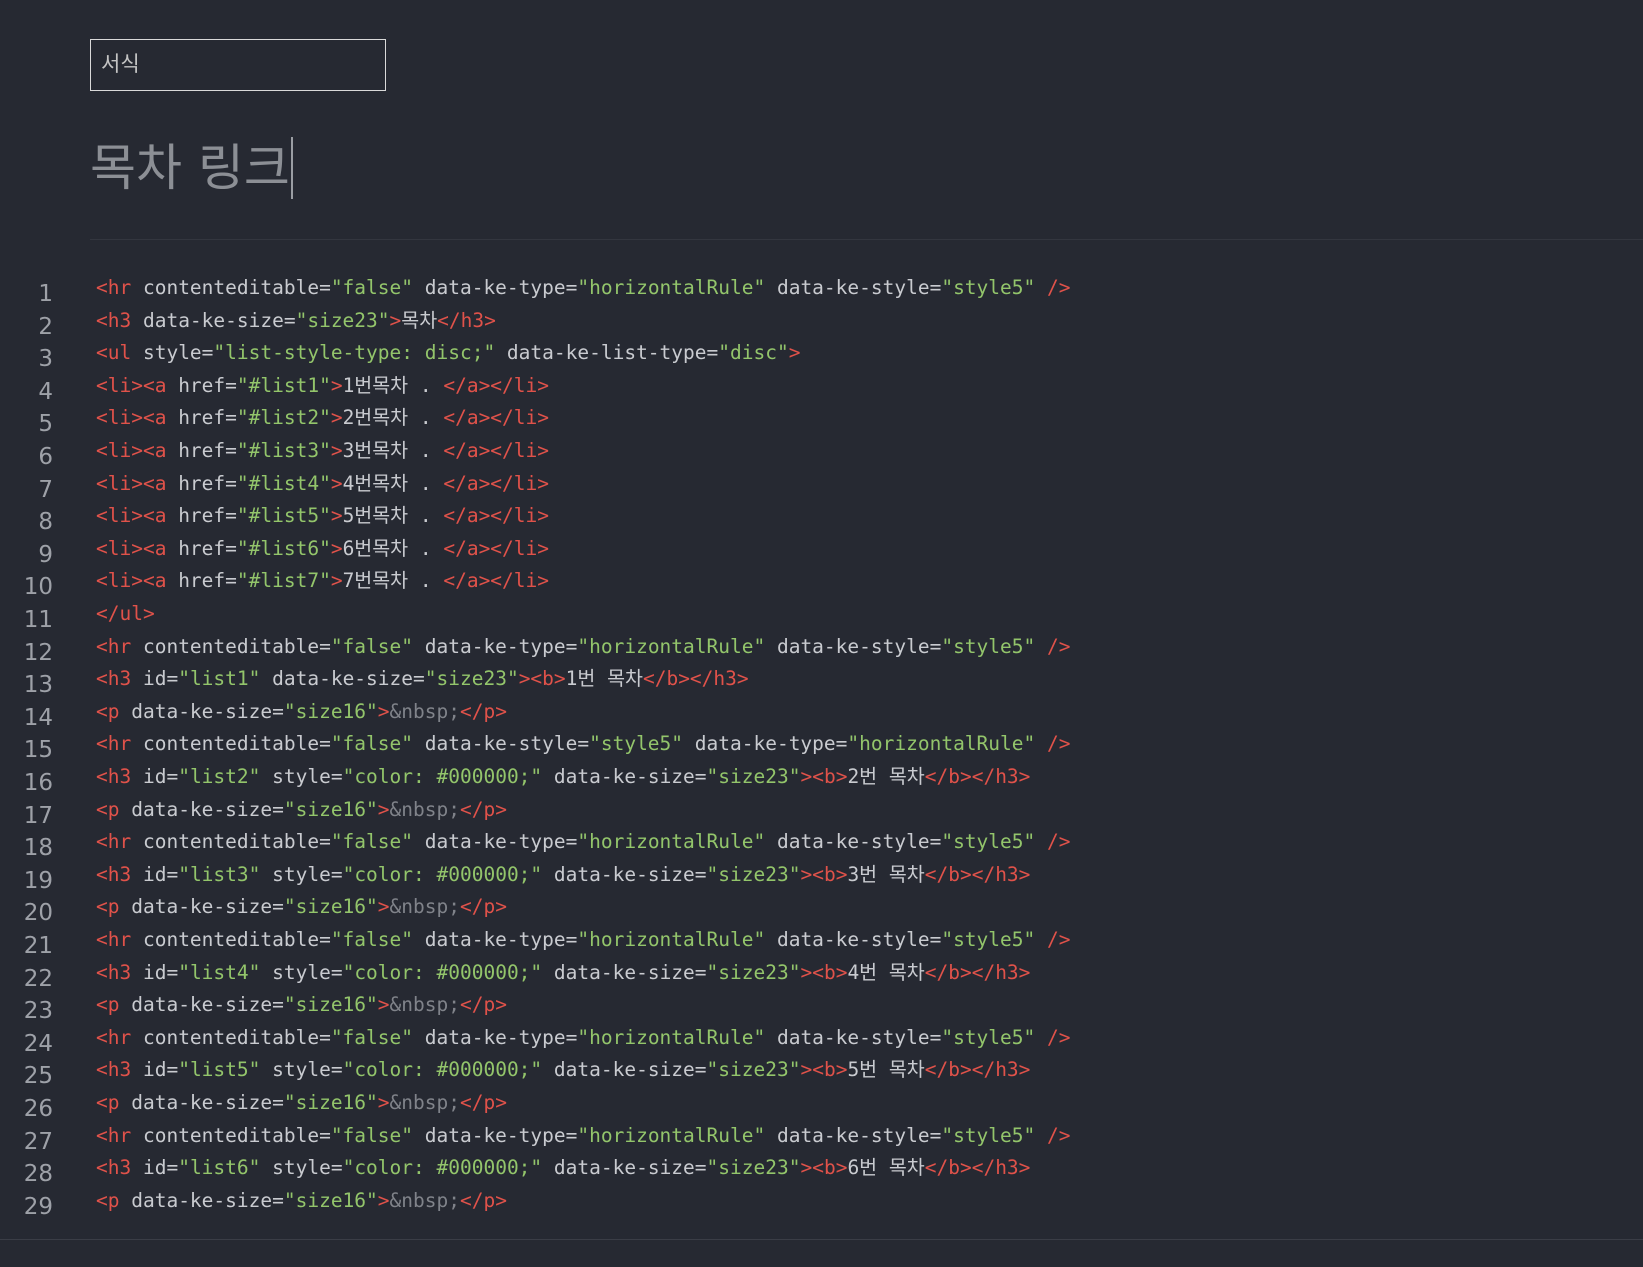  Describe the element at coordinates (821, 1202) in the screenshot. I see `code-line: 29 <p data-ke-size="size16">&nbsp;</p>` at that location.